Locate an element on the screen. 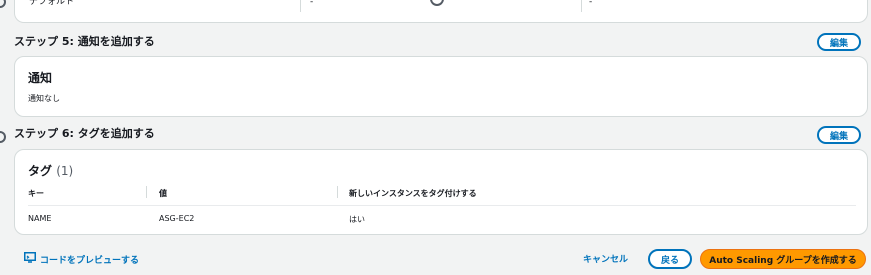 This screenshot has height=275, width=871. step6-title: ステップ 6: タグを追加する is located at coordinates (84, 133).